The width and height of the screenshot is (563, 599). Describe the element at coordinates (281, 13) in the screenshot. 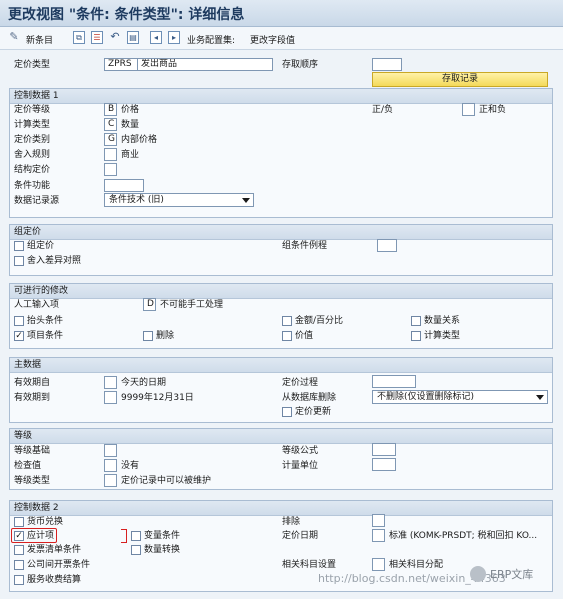

I see `title-bar: 更改视图 "条件: 条件类型": 详细信息` at that location.